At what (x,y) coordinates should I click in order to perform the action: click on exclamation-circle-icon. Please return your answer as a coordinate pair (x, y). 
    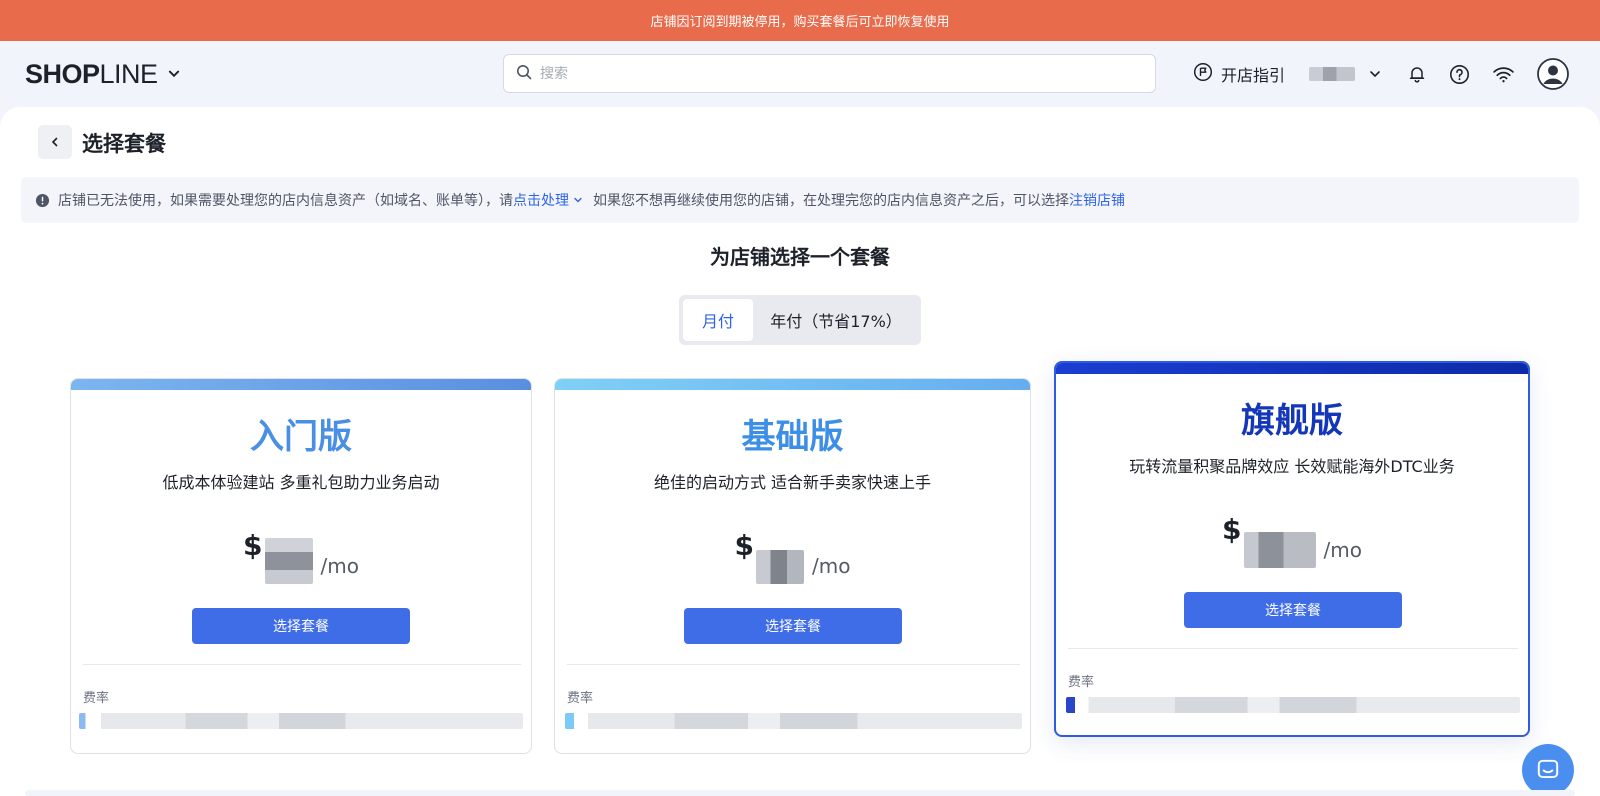
    Looking at the image, I should click on (42, 200).